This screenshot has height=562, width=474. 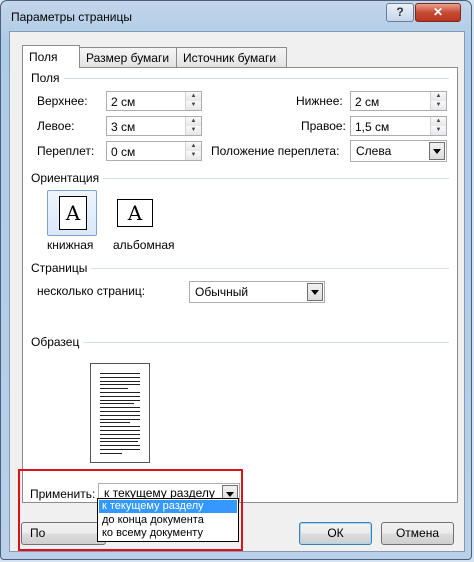 What do you see at coordinates (154, 101) in the screenshot?
I see `top-margin-spinner: 2 см ▲ ▼` at bounding box center [154, 101].